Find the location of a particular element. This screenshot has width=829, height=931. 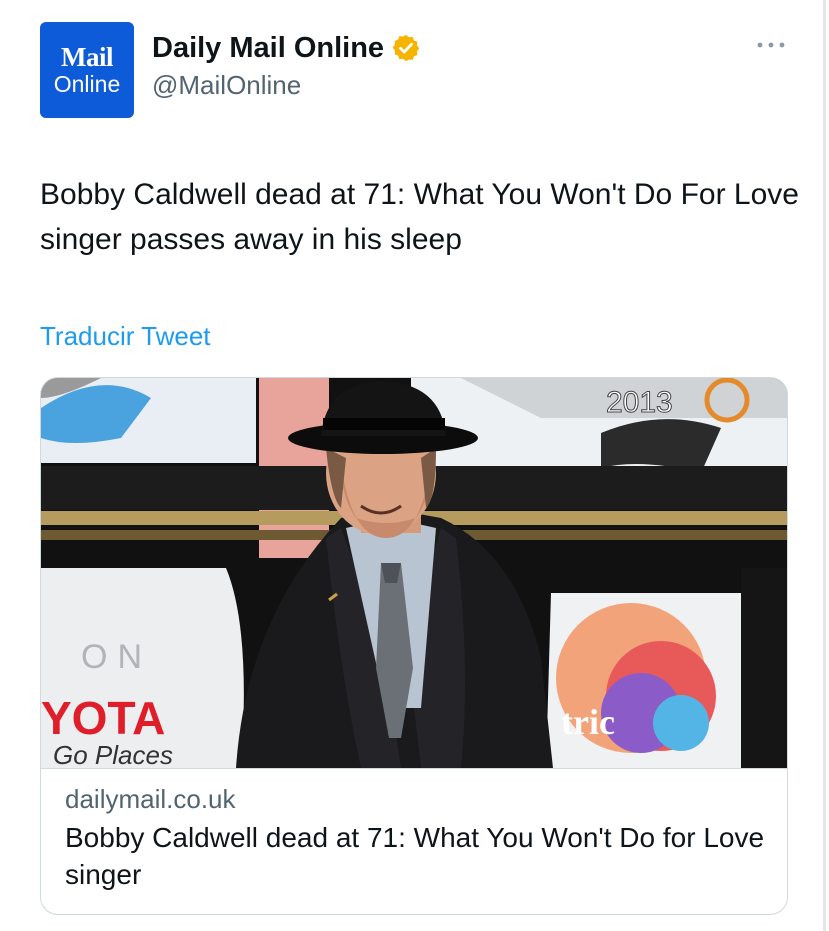

display-name: Daily Mail Online is located at coordinates (268, 48).